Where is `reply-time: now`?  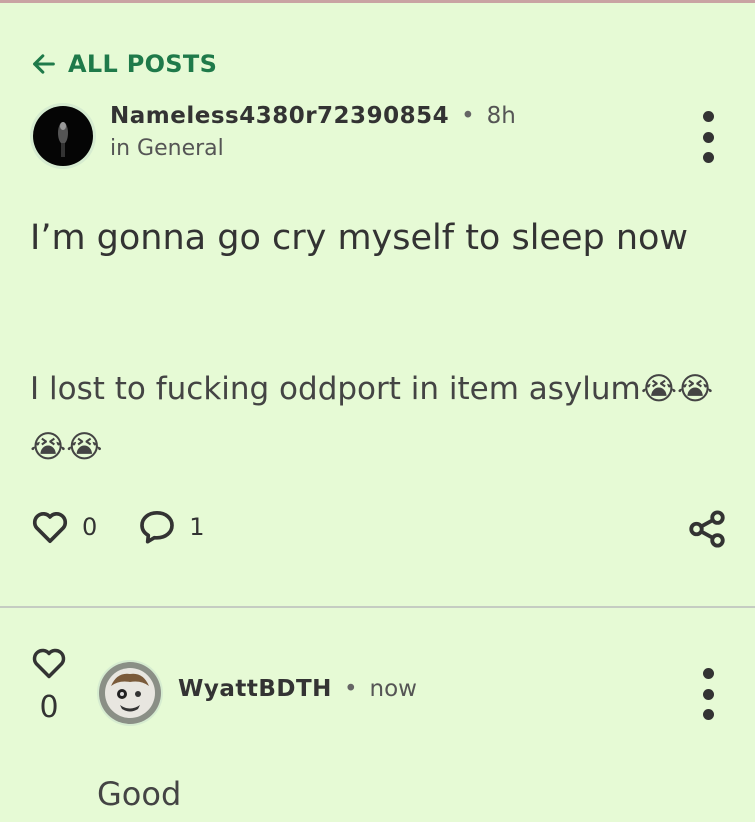 reply-time: now is located at coordinates (393, 689).